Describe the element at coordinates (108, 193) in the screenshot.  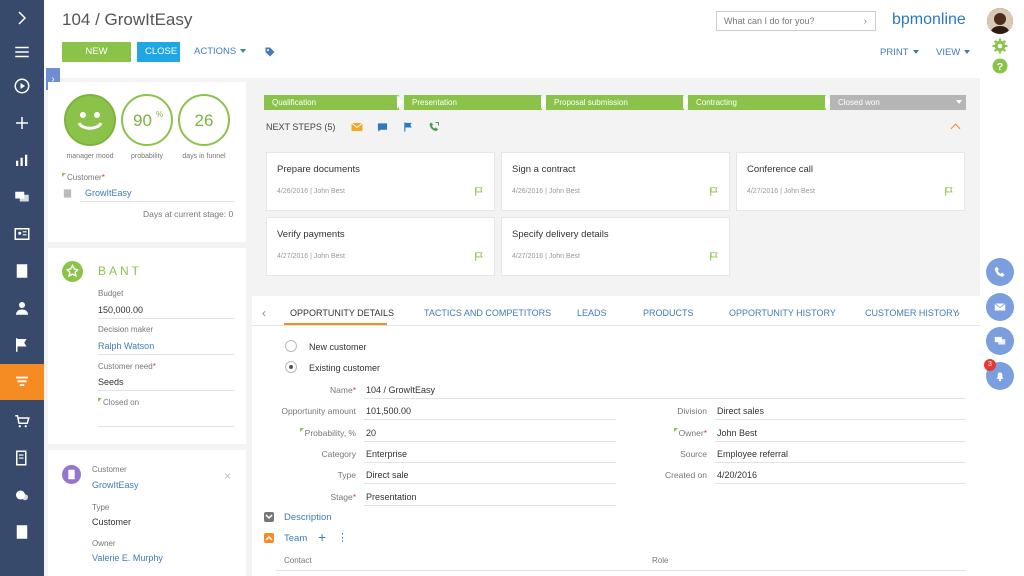
I see `customer-link: GrowItEasy` at that location.